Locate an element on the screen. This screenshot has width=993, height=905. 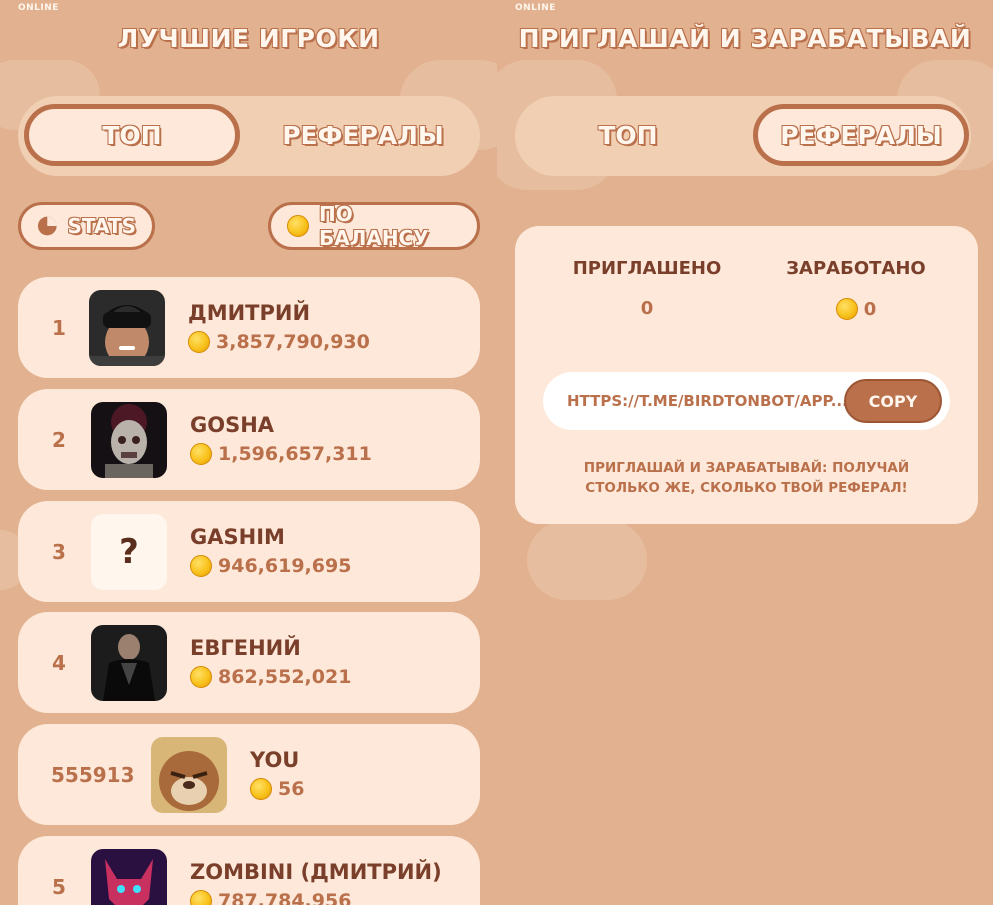
player-balance: 1,596,657,311 is located at coordinates (281, 454).